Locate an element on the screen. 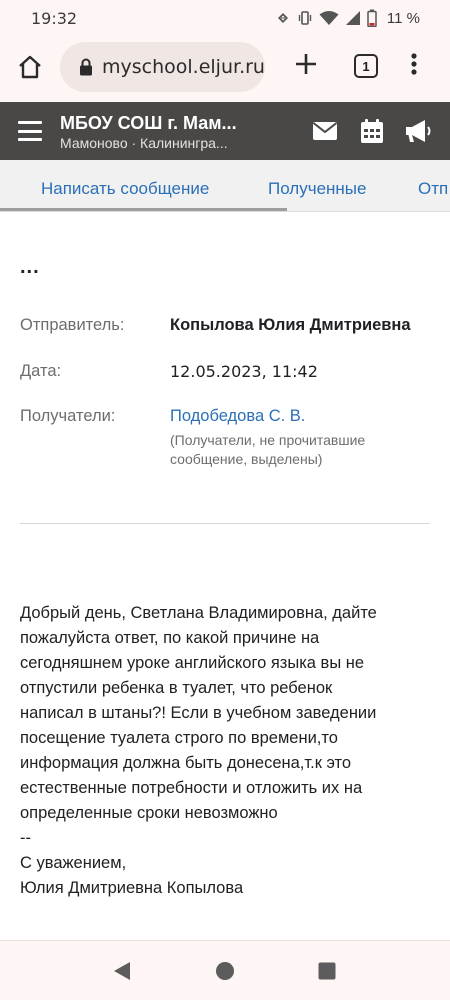 Image resolution: width=450 pixels, height=1000 pixels. status-icons: 11 % is located at coordinates (347, 18).